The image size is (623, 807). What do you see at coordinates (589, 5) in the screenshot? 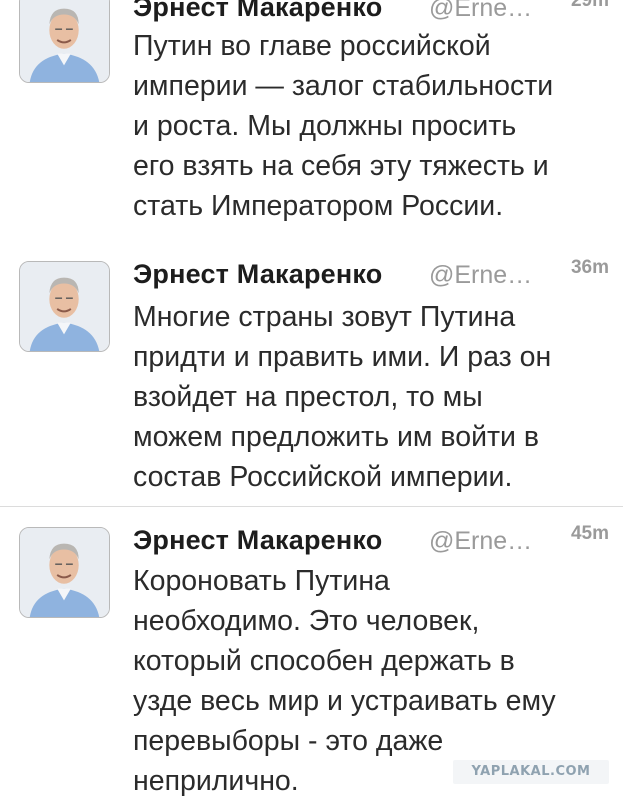
I see `tweet-time: 29m` at bounding box center [589, 5].